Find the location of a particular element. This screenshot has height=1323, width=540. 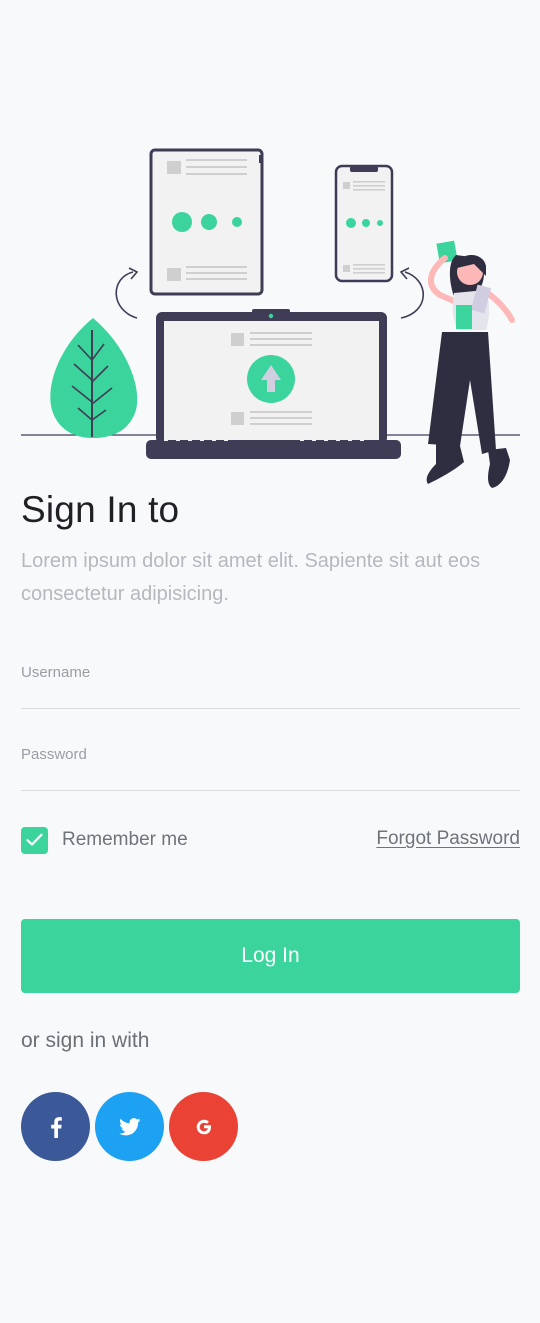

password-field: Password is located at coordinates (270, 768).